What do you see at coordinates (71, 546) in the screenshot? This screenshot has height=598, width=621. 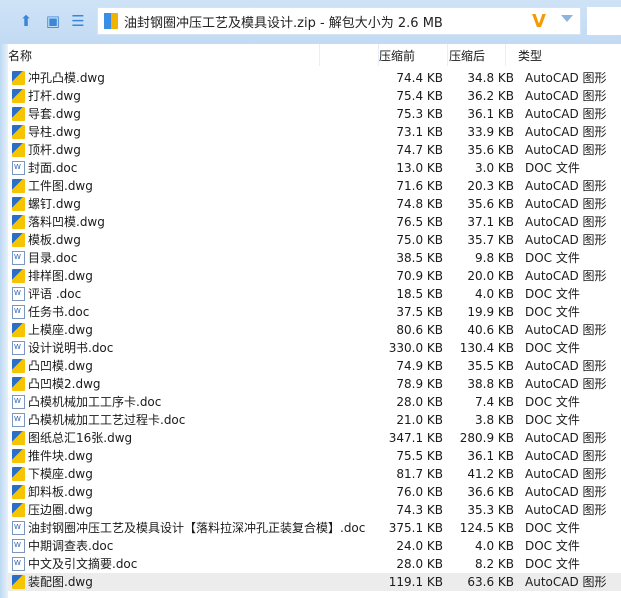 I see `file-name: 中期调查表.doc` at bounding box center [71, 546].